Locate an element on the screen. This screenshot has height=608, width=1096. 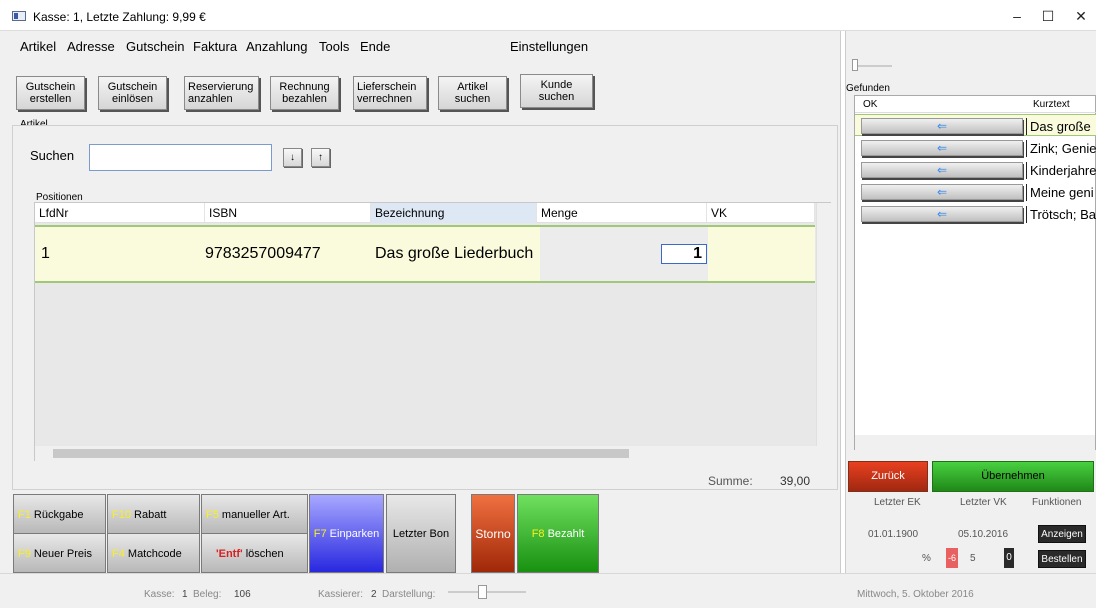
menu-faktura: Faktura is located at coordinates (215, 46).